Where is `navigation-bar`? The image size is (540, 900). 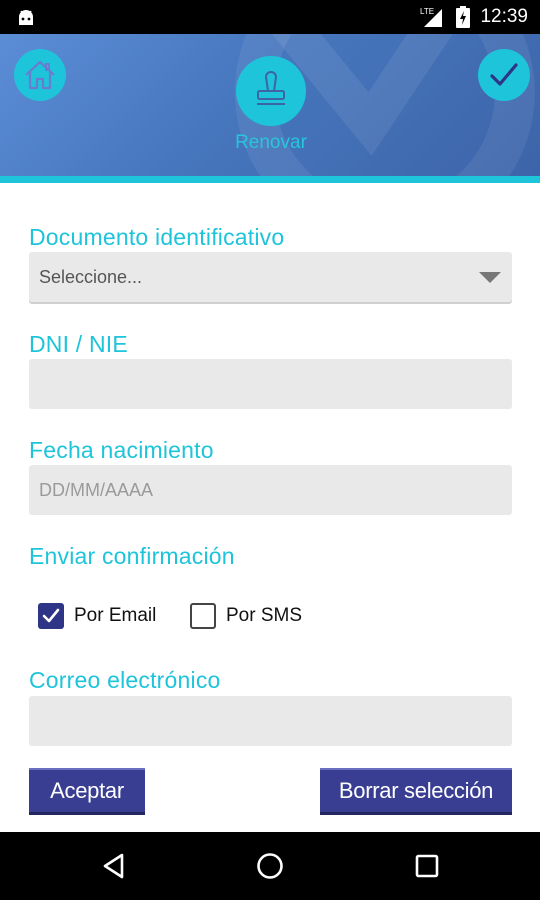 navigation-bar is located at coordinates (270, 866).